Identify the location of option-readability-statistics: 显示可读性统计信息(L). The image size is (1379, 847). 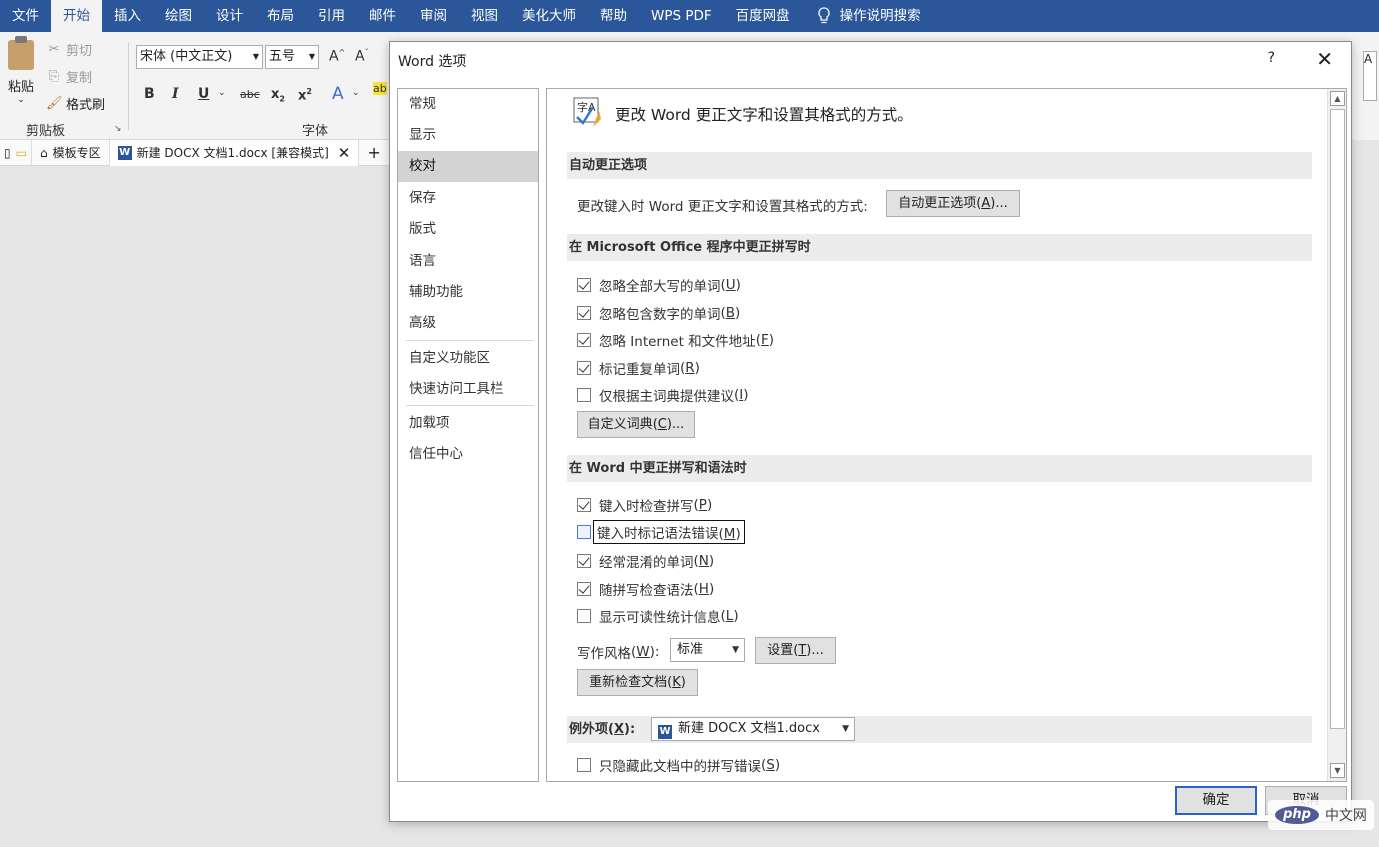
(658, 616).